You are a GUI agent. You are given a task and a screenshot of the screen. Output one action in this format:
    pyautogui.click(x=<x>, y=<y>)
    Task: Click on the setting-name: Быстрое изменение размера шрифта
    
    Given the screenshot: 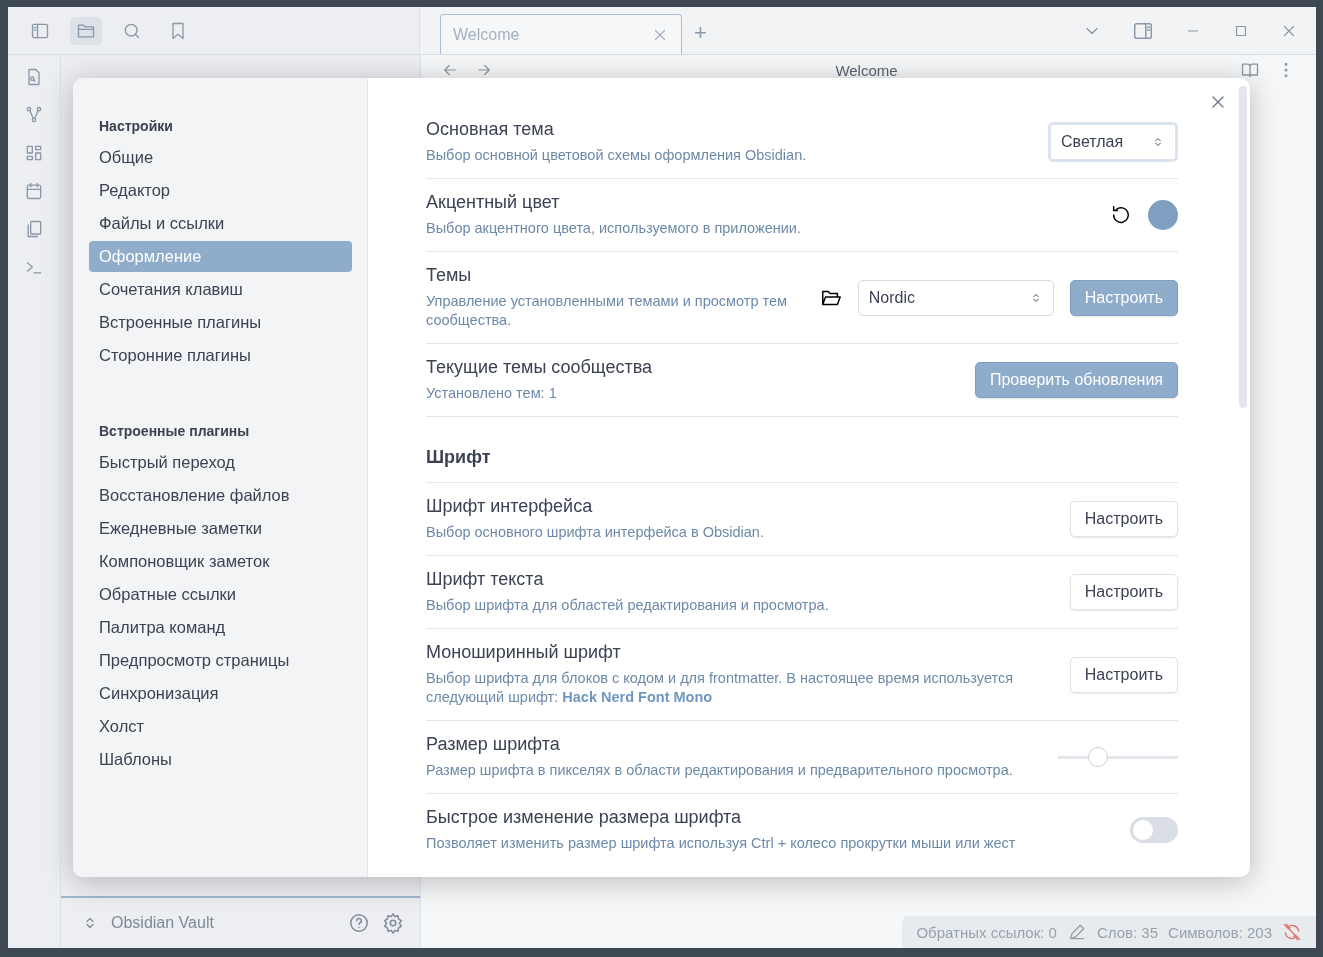 What is the action you would take?
    pyautogui.click(x=584, y=817)
    